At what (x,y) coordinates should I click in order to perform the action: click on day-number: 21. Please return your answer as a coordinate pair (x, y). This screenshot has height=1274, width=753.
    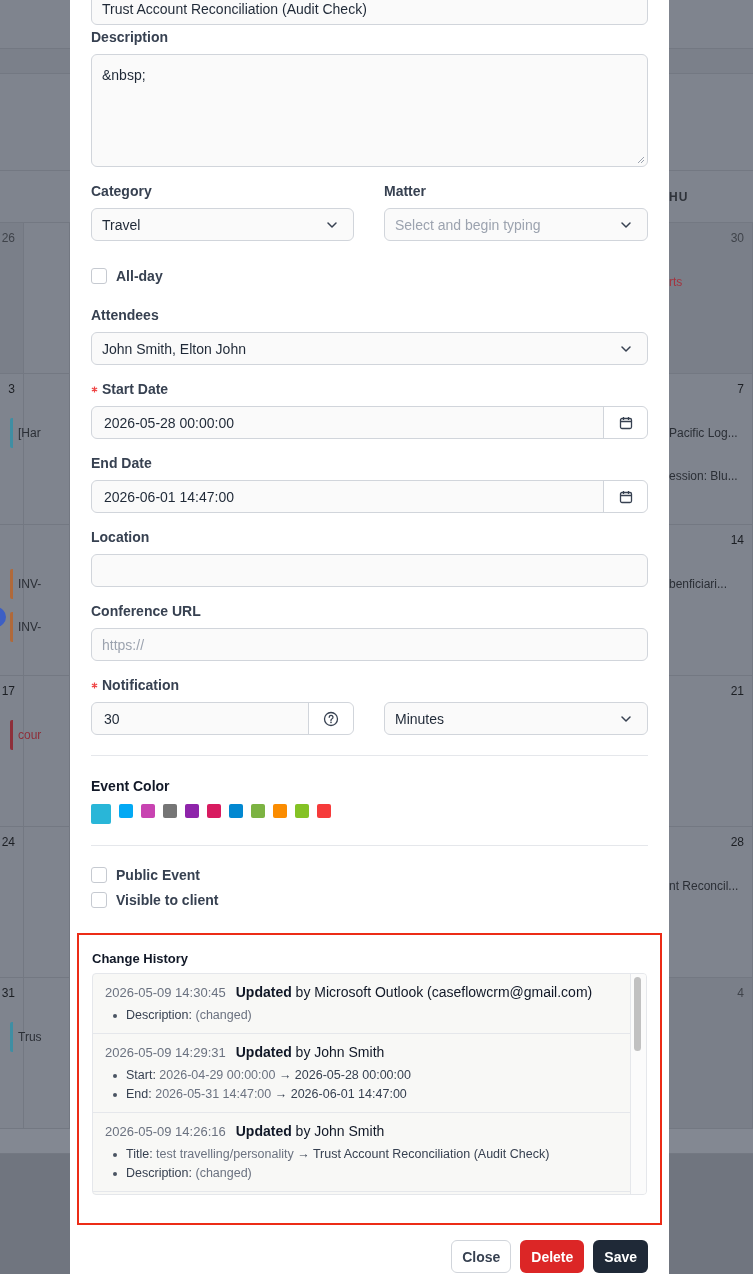
    Looking at the image, I should click on (737, 691).